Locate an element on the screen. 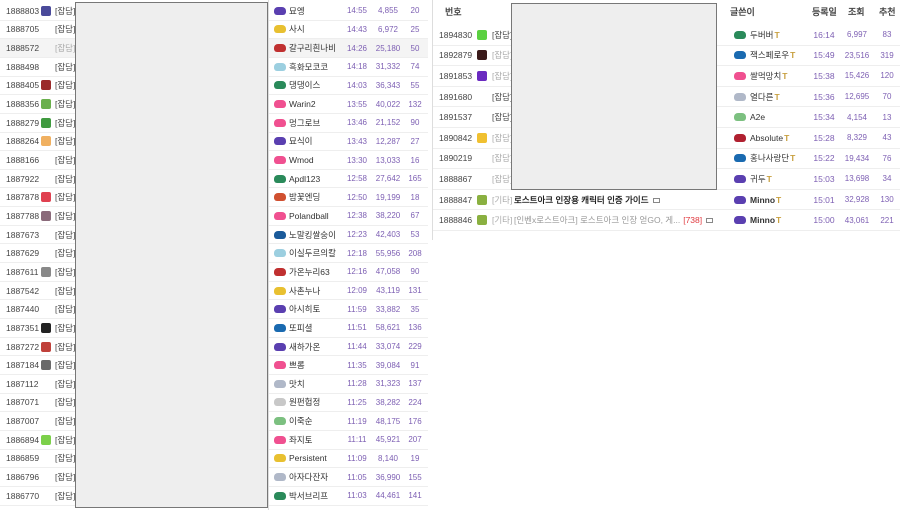  writer-name: 노말킹쌀숭이 is located at coordinates (312, 235).